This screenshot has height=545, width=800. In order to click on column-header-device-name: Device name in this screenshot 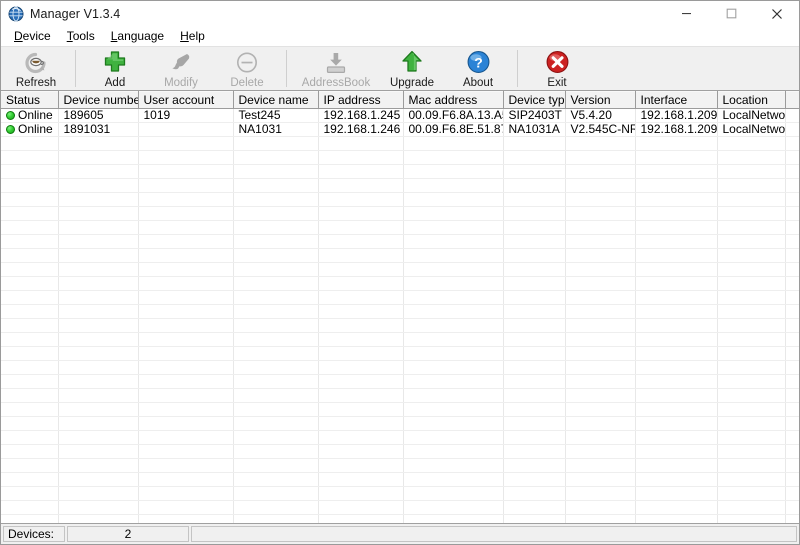, I will do `click(276, 100)`.